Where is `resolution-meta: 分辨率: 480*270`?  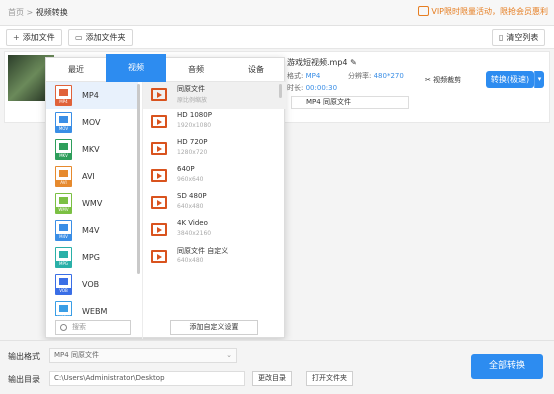 resolution-meta: 分辨率: 480*270 is located at coordinates (376, 76).